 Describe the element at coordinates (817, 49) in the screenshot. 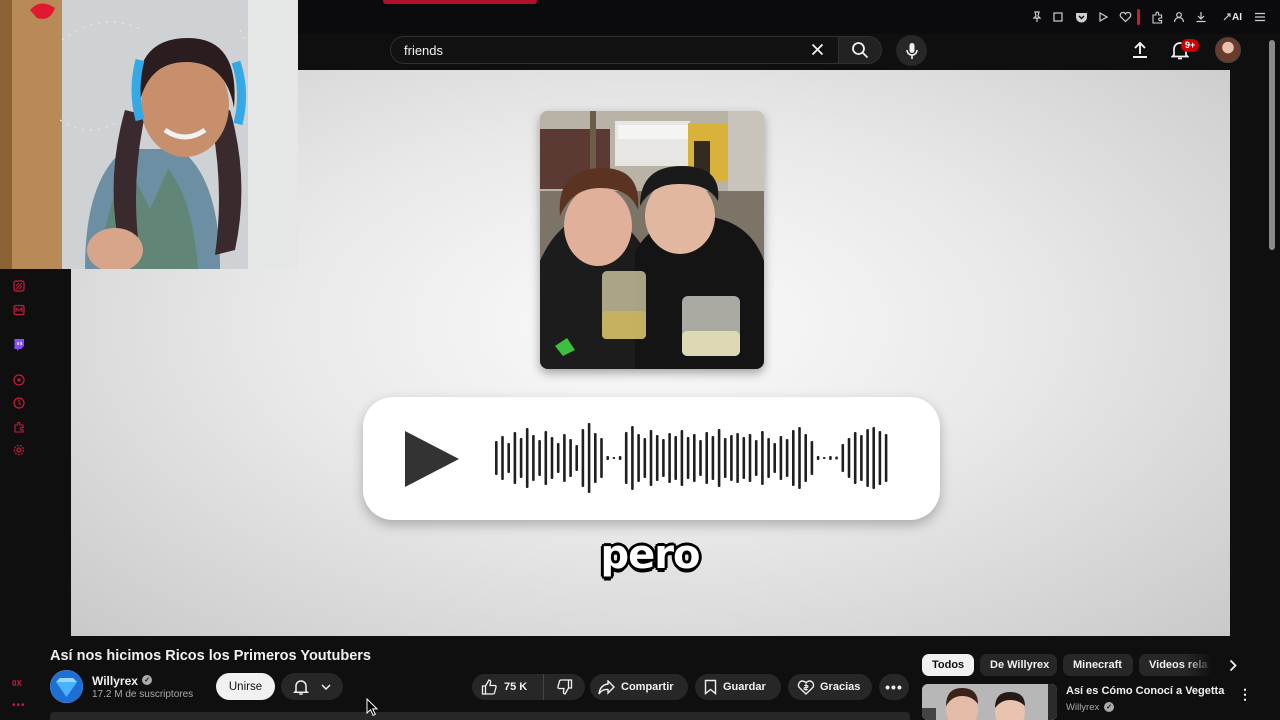

I see `clear-search-button` at that location.